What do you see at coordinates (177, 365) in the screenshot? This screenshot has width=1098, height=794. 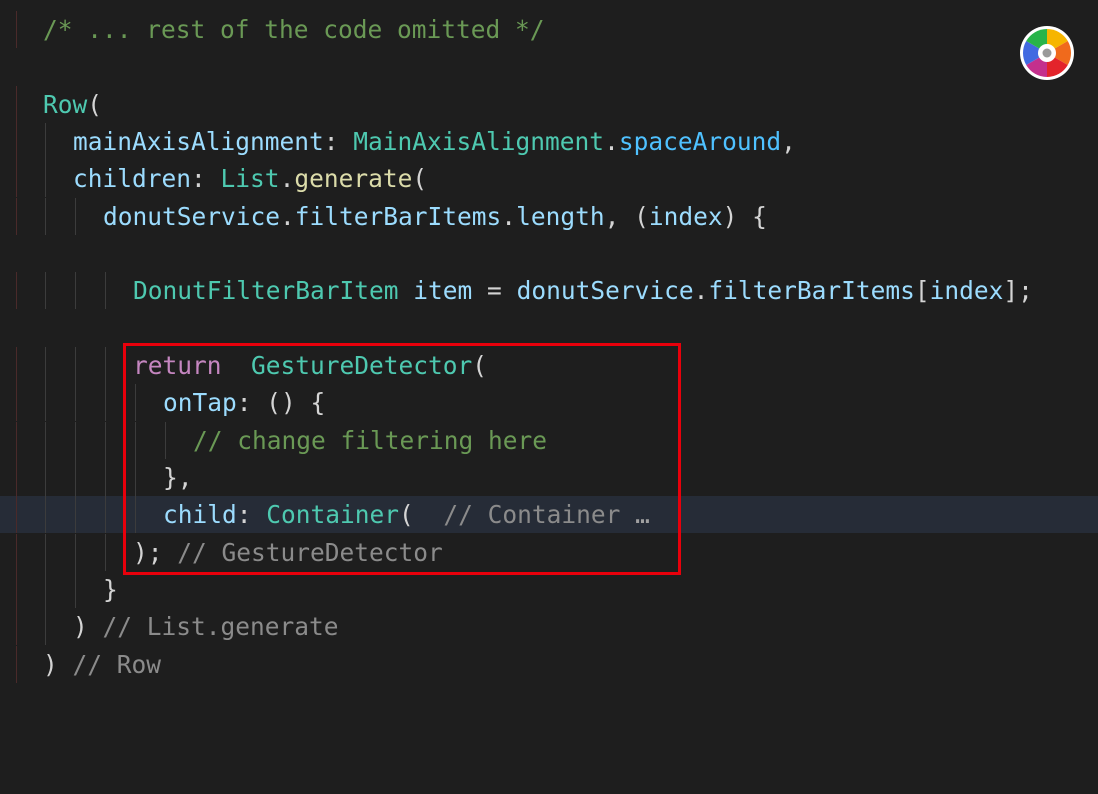 I see `keyword-token: return` at bounding box center [177, 365].